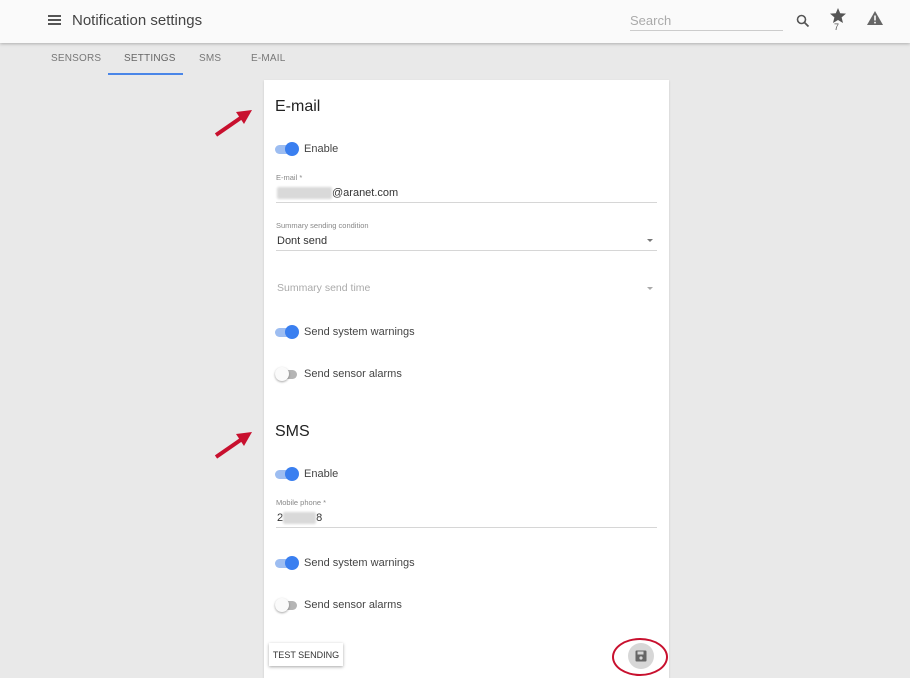  Describe the element at coordinates (875, 18) in the screenshot. I see `warning-icon` at that location.